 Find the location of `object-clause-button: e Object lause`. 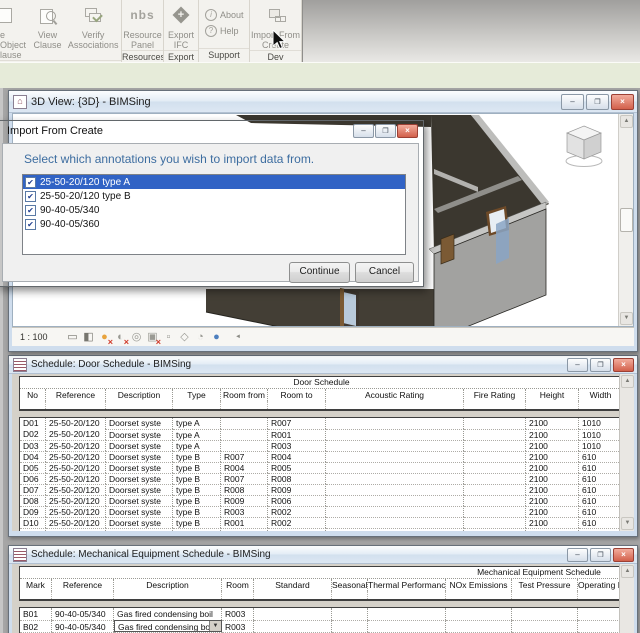

object-clause-button: e Object lause is located at coordinates (15, 30).